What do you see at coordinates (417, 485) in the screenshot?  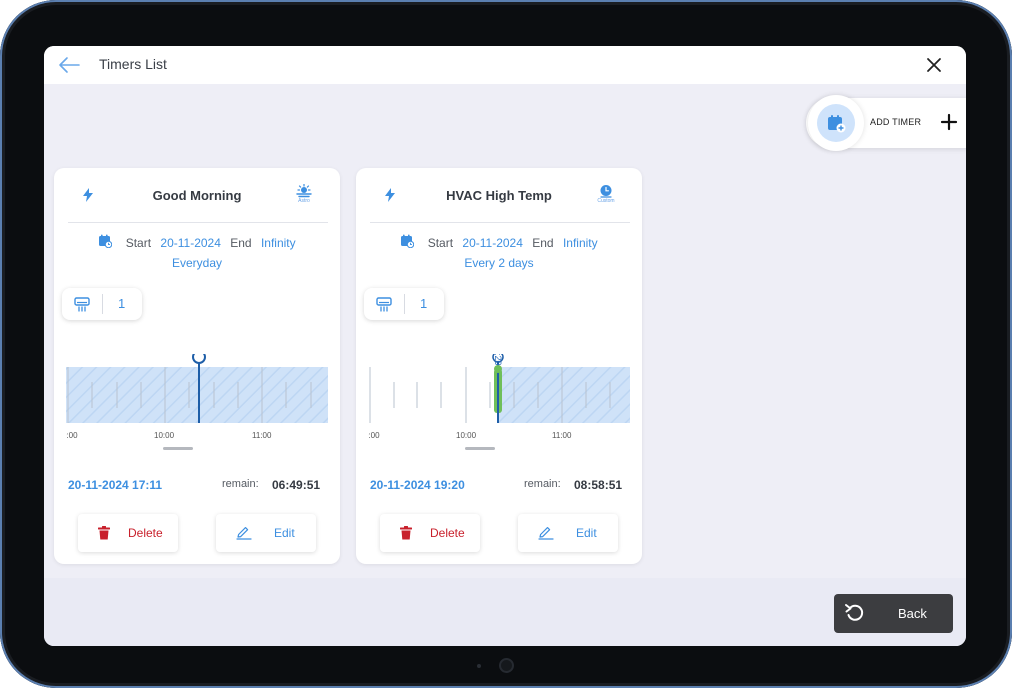 I see `next-run-date: 20-11-2024 19:20` at bounding box center [417, 485].